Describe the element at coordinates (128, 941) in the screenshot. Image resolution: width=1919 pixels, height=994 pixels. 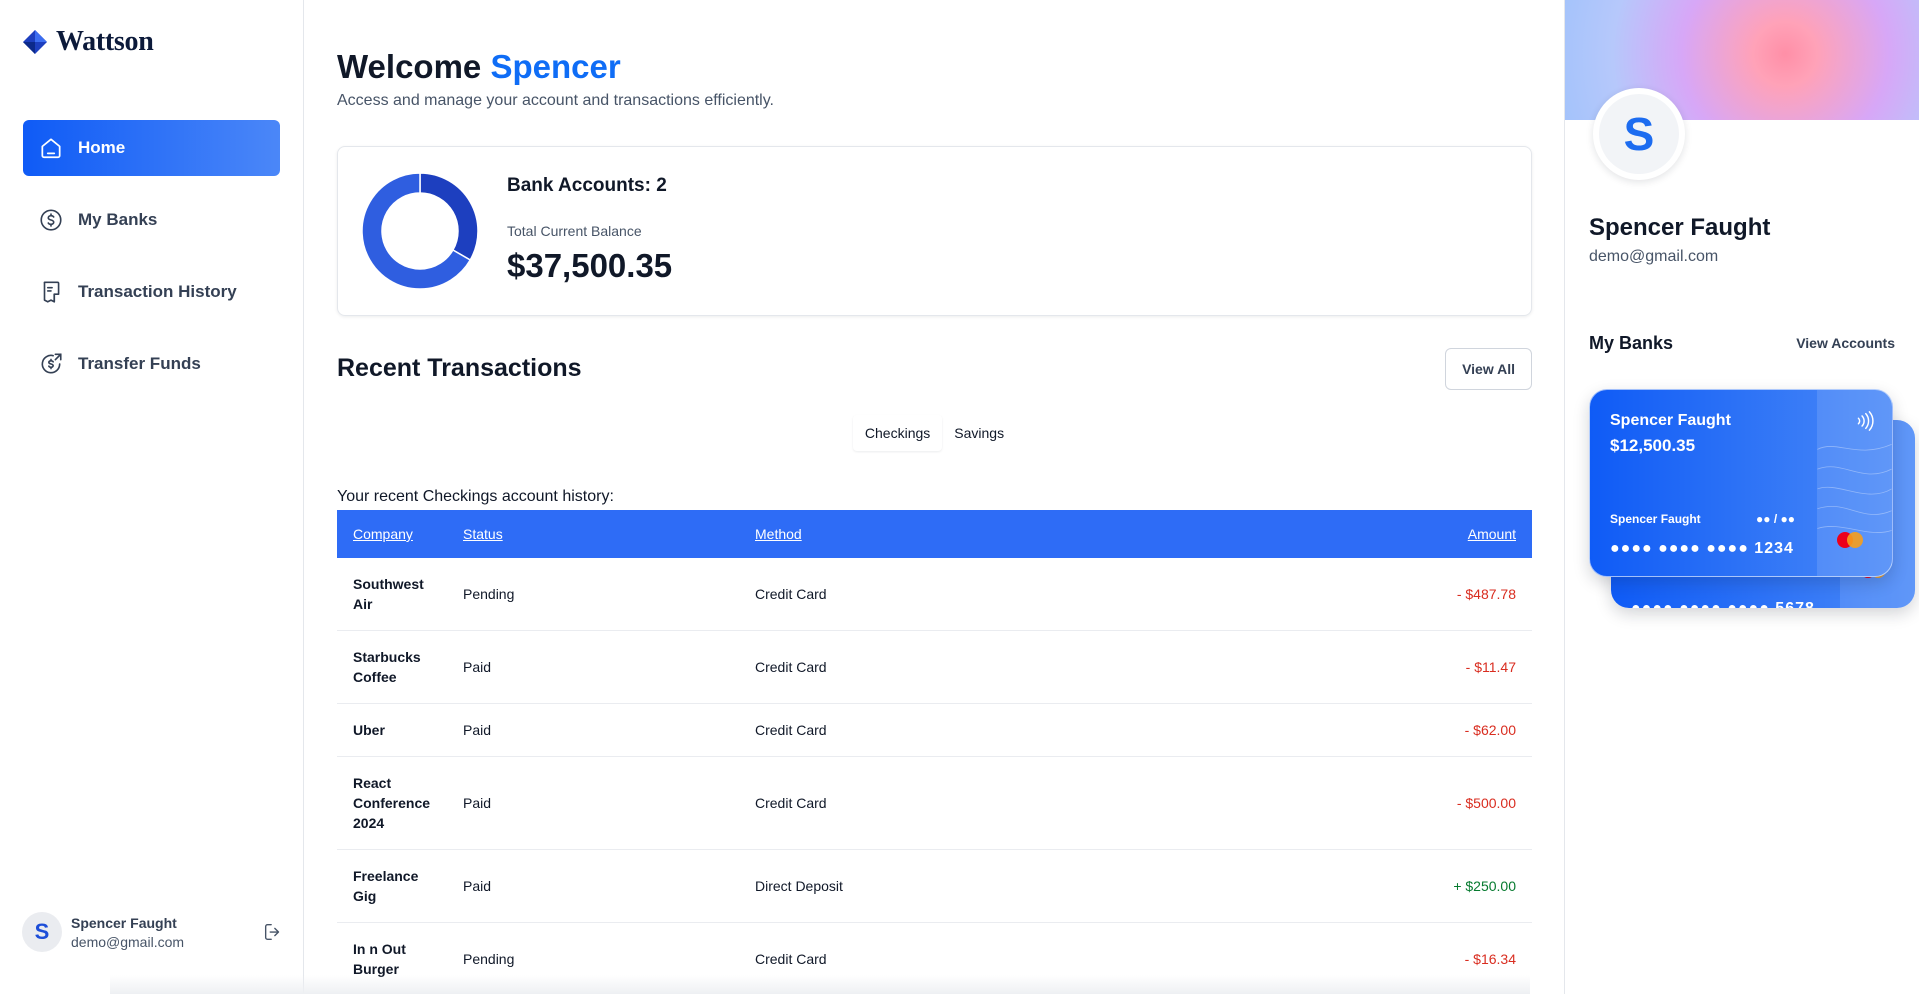
I see `user-email: demo@gmail.com` at that location.